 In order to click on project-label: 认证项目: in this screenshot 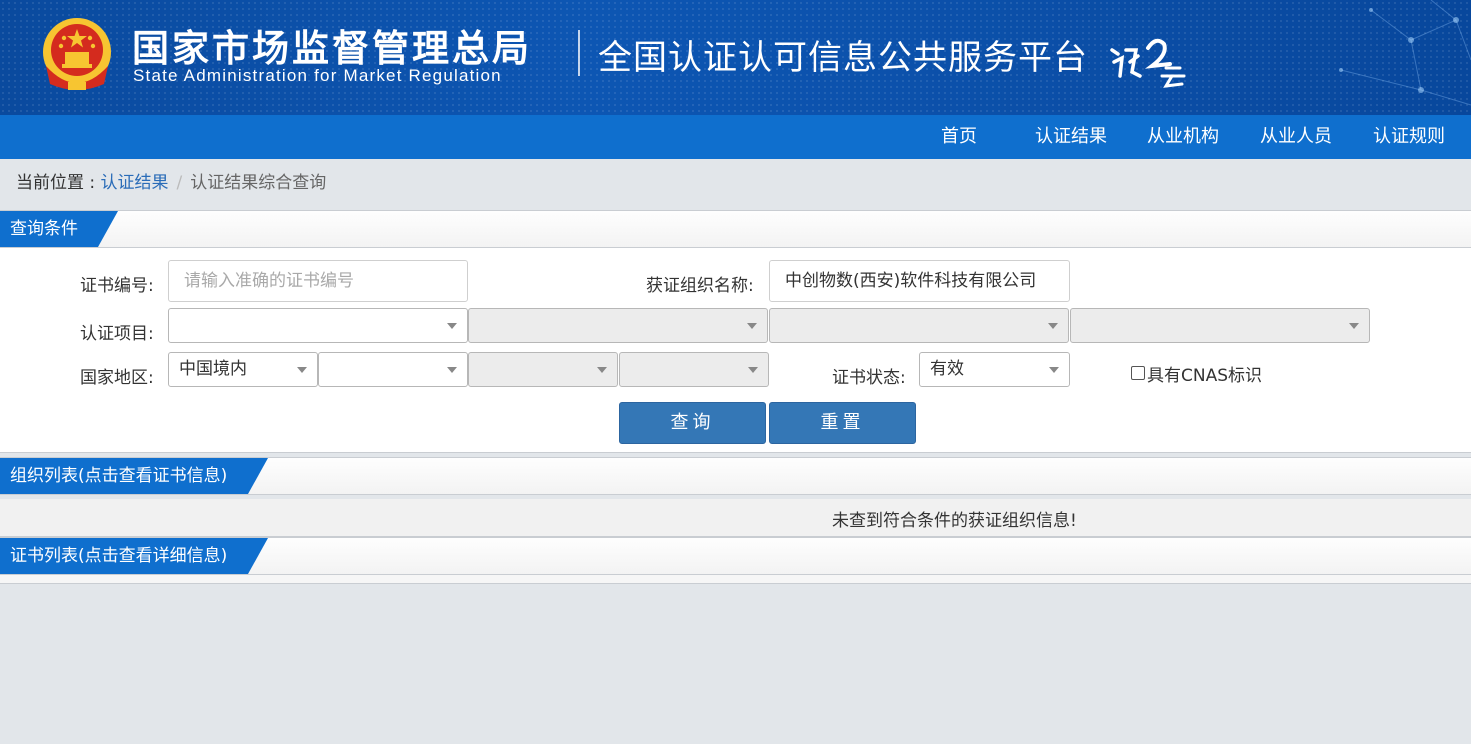, I will do `click(117, 334)`.